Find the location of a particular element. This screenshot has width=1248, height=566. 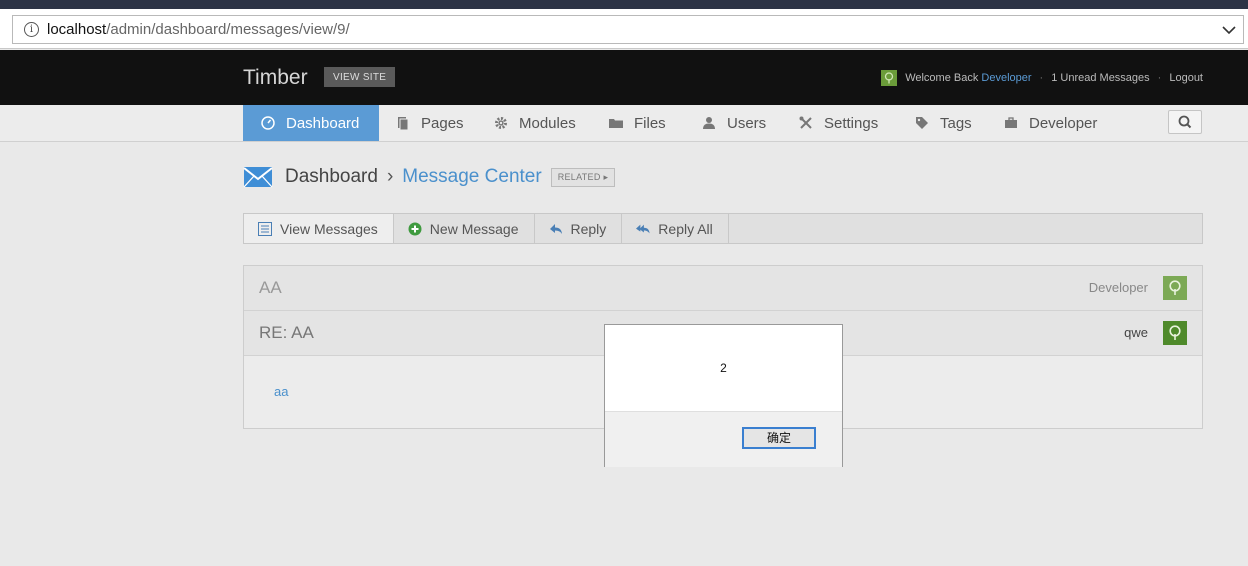

reply-all-label: Reply All is located at coordinates (685, 228).